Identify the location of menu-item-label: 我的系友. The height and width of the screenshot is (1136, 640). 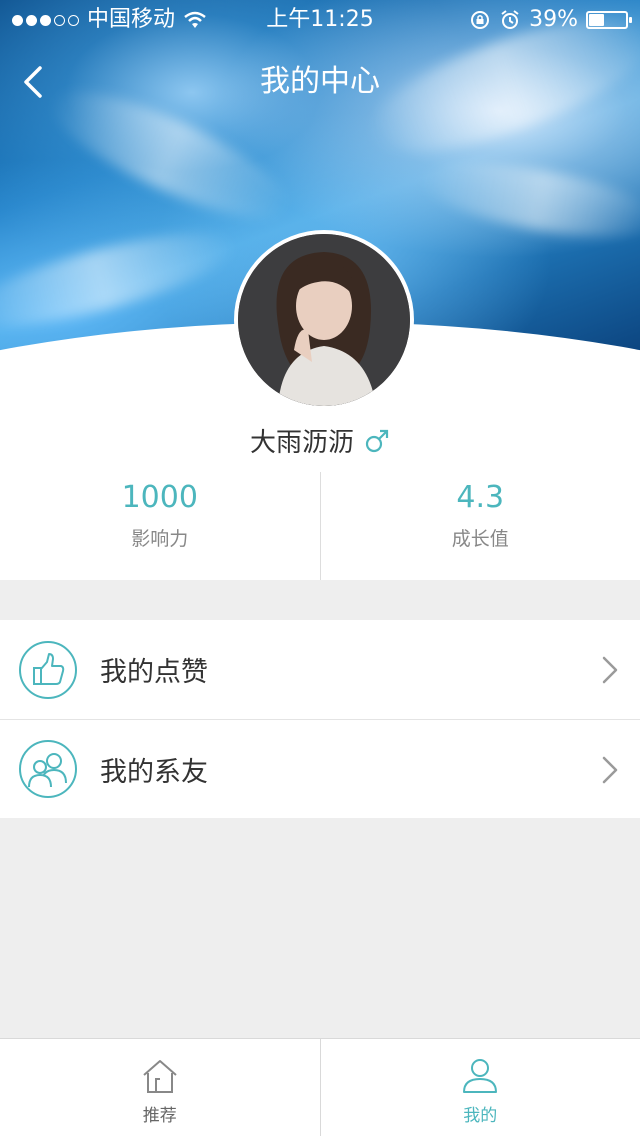
(154, 772).